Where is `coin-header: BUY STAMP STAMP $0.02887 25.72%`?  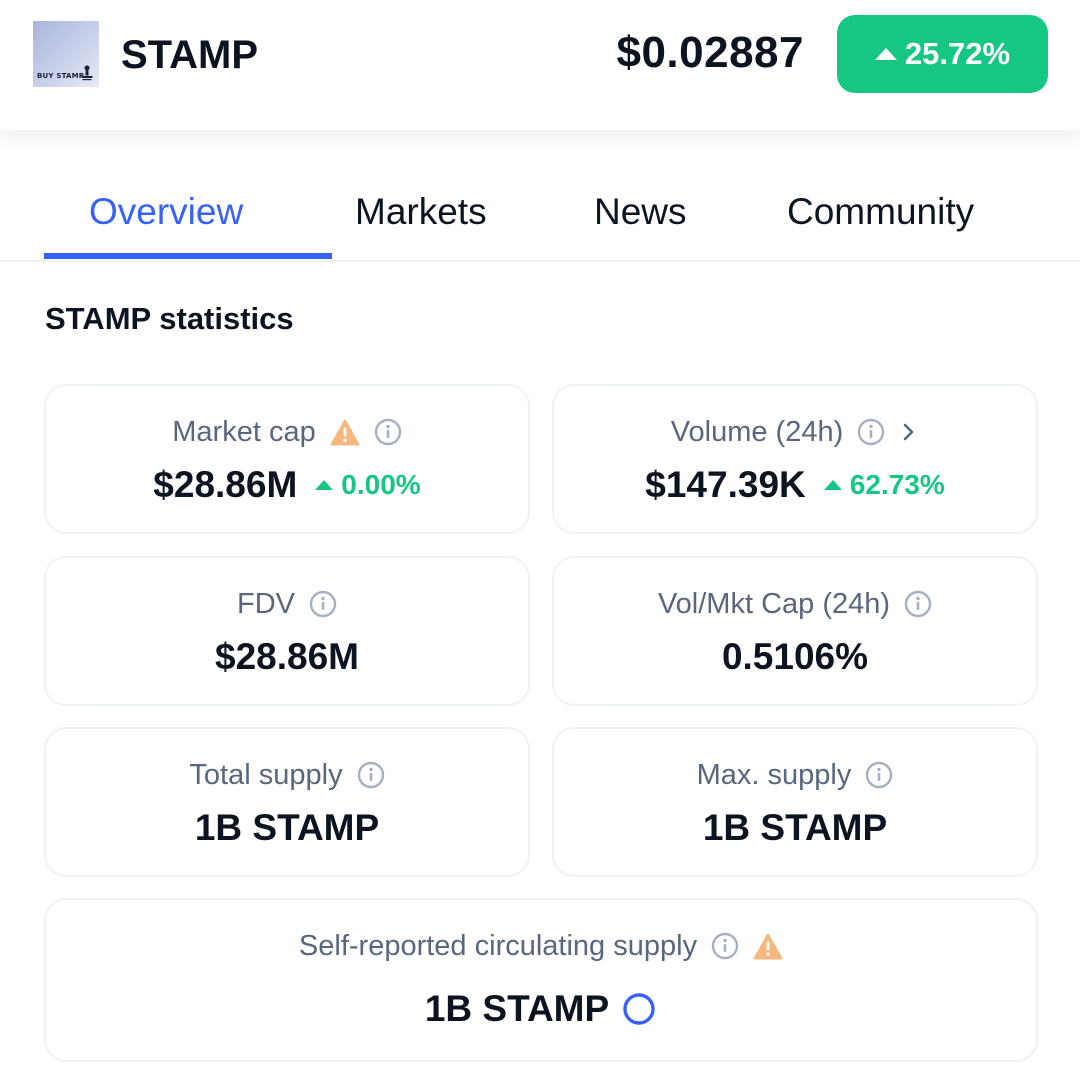 coin-header: BUY STAMP STAMP $0.02887 25.72% is located at coordinates (540, 65).